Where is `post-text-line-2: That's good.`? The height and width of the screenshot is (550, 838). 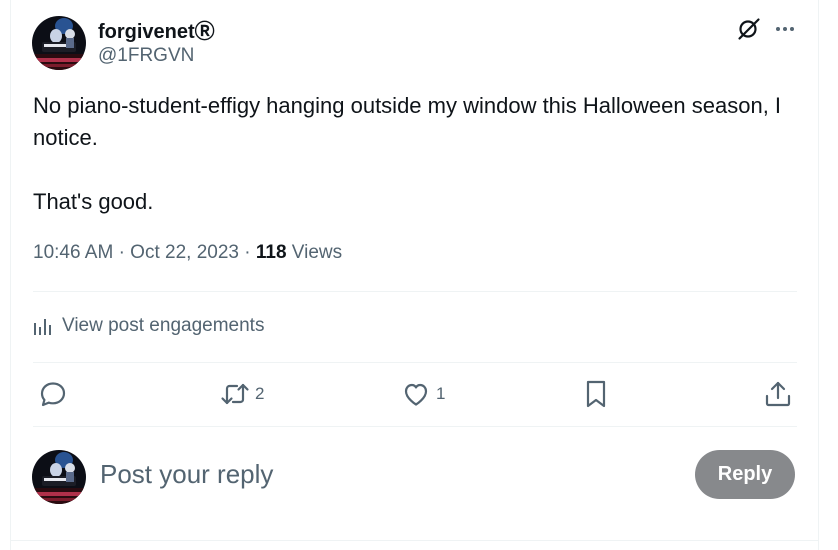 post-text-line-2: That's good. is located at coordinates (93, 201).